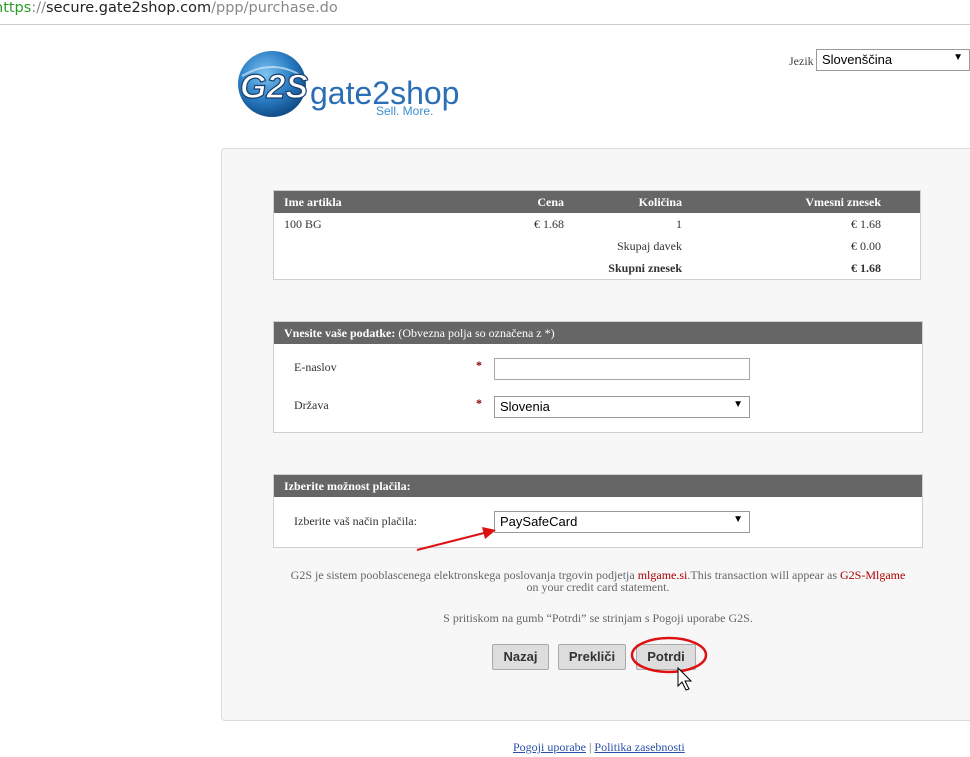 Image resolution: width=970 pixels, height=757 pixels. What do you see at coordinates (456, 539) in the screenshot?
I see `red-arrow-annotation` at bounding box center [456, 539].